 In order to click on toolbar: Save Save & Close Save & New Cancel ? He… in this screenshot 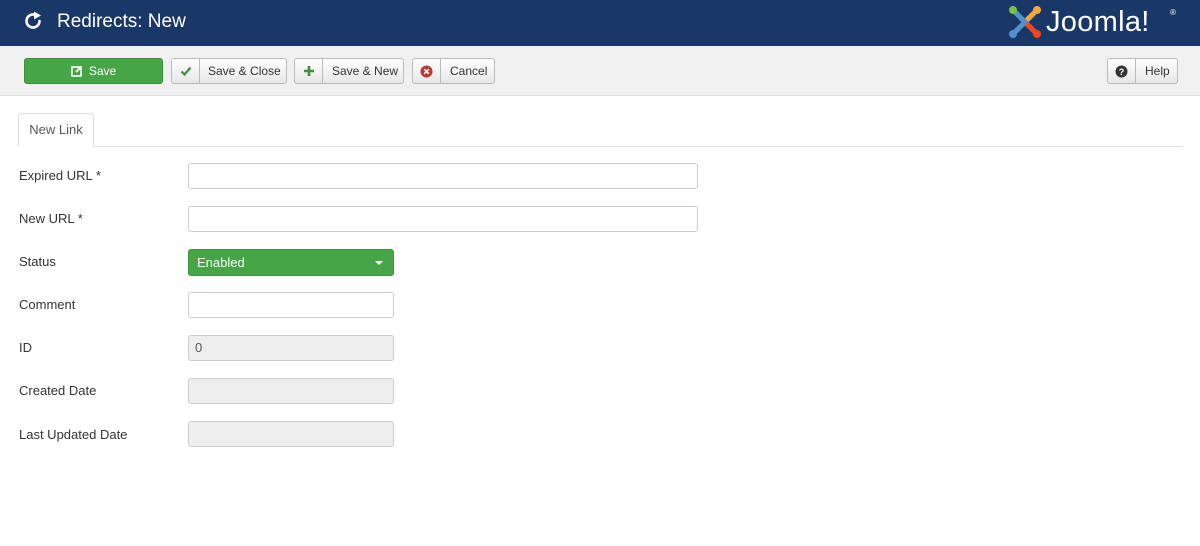, I will do `click(600, 71)`.